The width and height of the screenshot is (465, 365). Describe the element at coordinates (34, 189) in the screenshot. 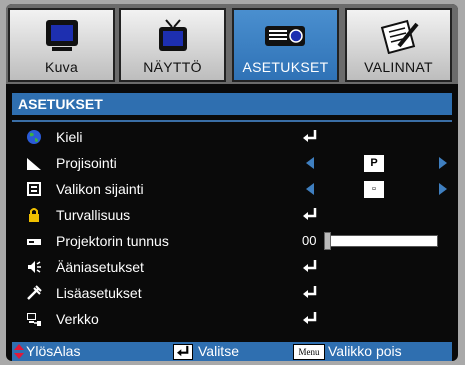

I see `menu-location-icon` at that location.